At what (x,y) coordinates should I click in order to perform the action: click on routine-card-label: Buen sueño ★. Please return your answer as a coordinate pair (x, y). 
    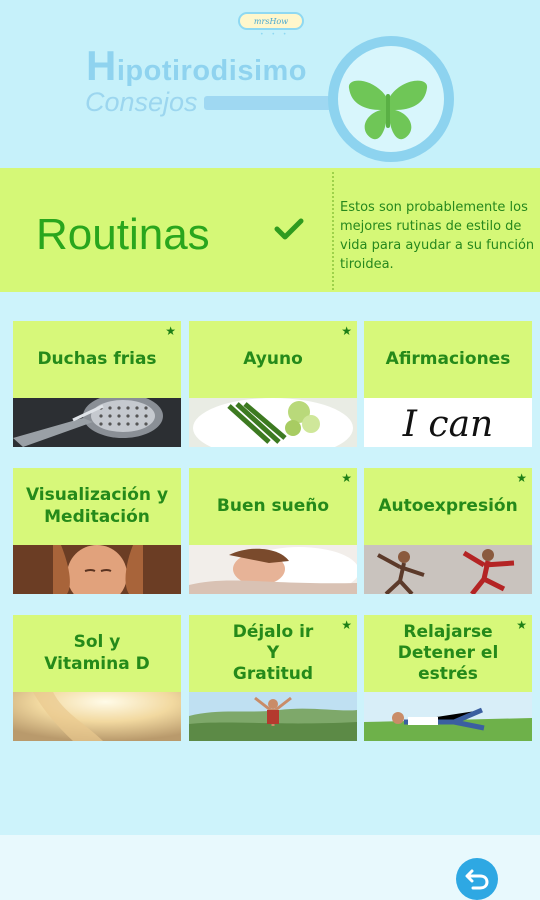
    Looking at the image, I should click on (273, 506).